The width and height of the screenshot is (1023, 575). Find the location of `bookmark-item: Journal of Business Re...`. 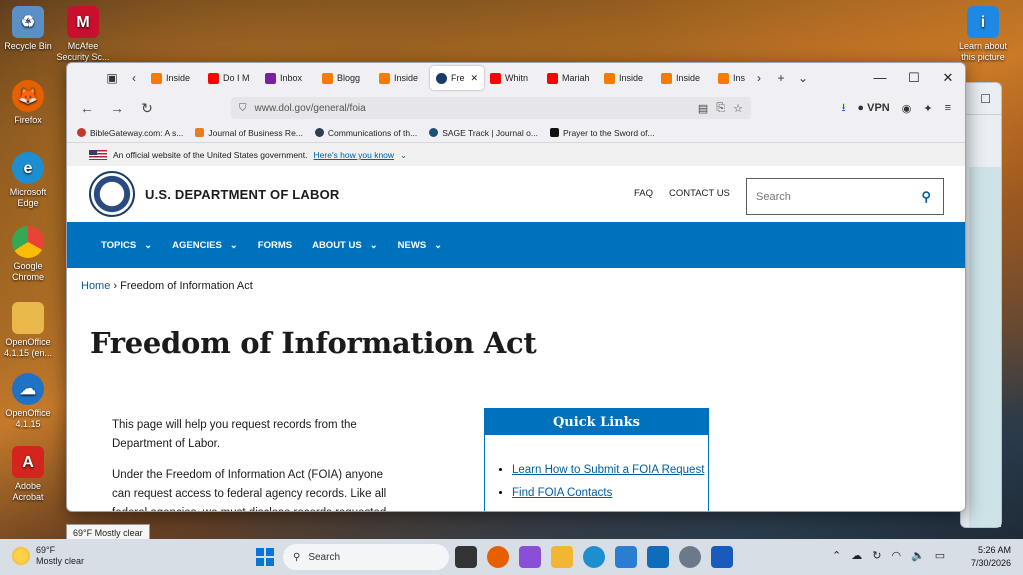

bookmark-item: Journal of Business Re... is located at coordinates (249, 133).